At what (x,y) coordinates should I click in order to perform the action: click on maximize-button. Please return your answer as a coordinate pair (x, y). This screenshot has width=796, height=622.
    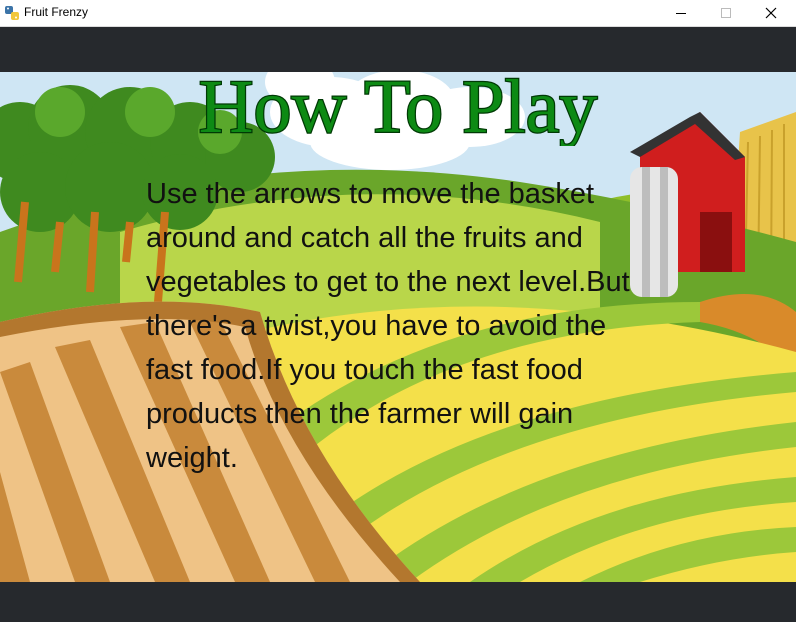
    Looking at the image, I should click on (726, 13).